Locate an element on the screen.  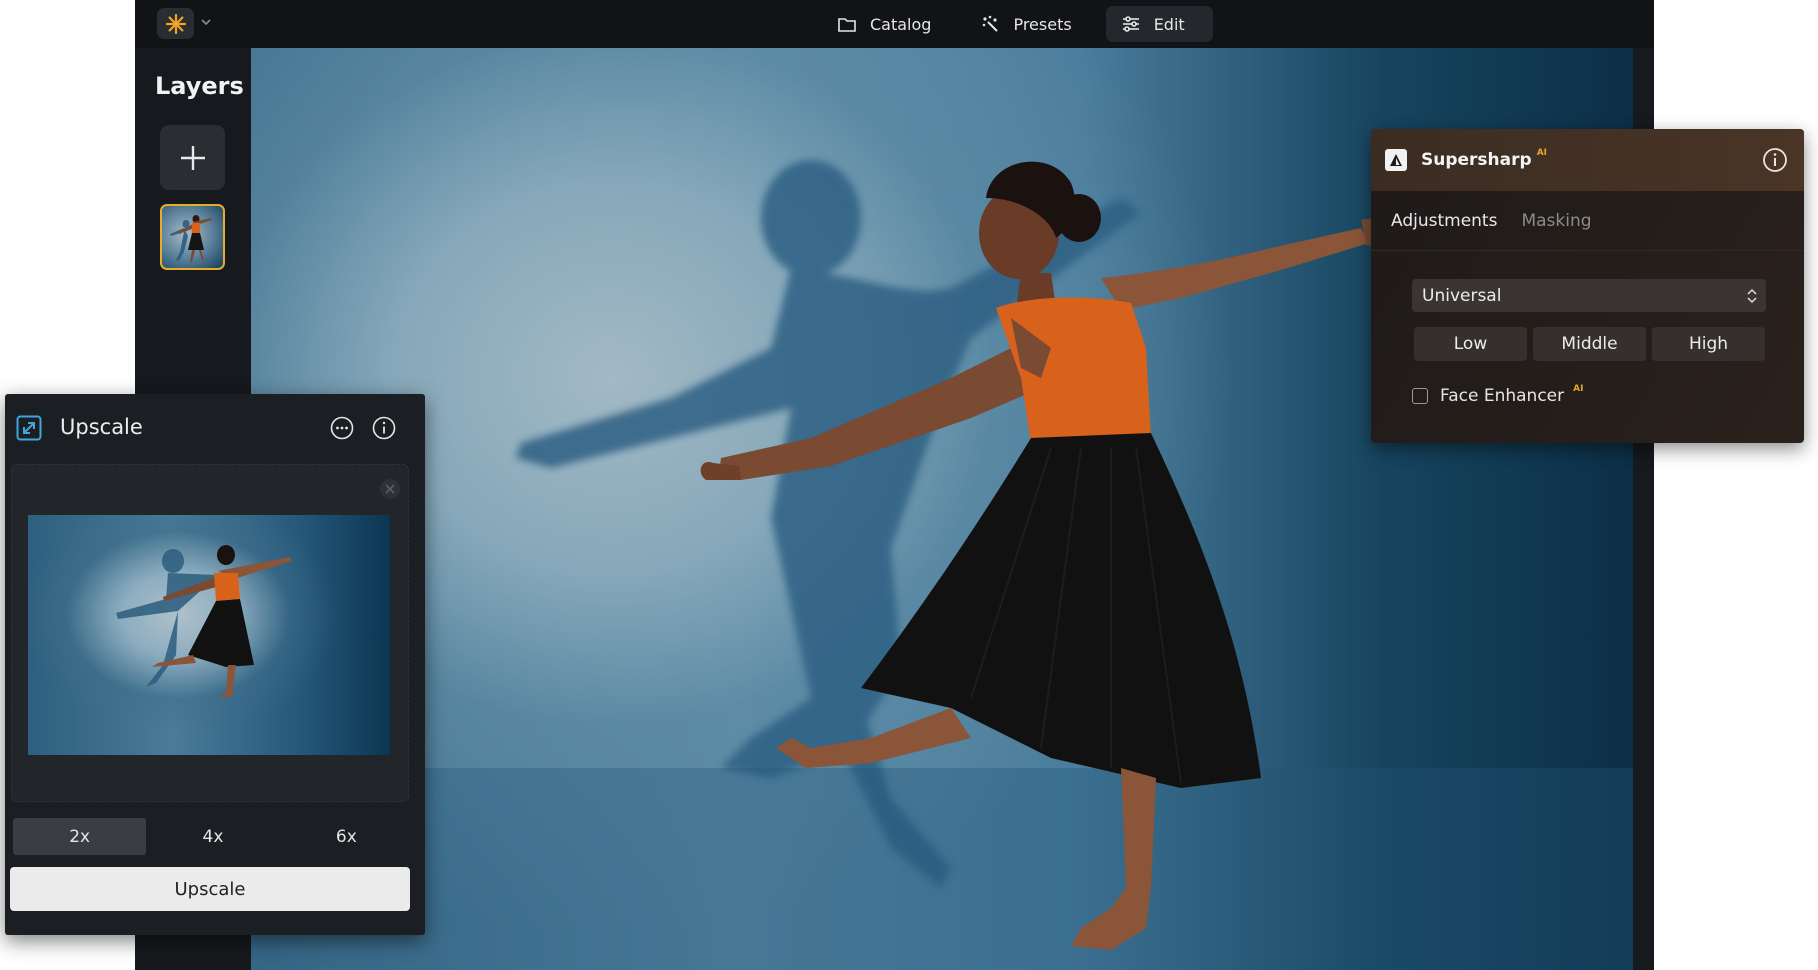
add-layer-button is located at coordinates (192, 157).